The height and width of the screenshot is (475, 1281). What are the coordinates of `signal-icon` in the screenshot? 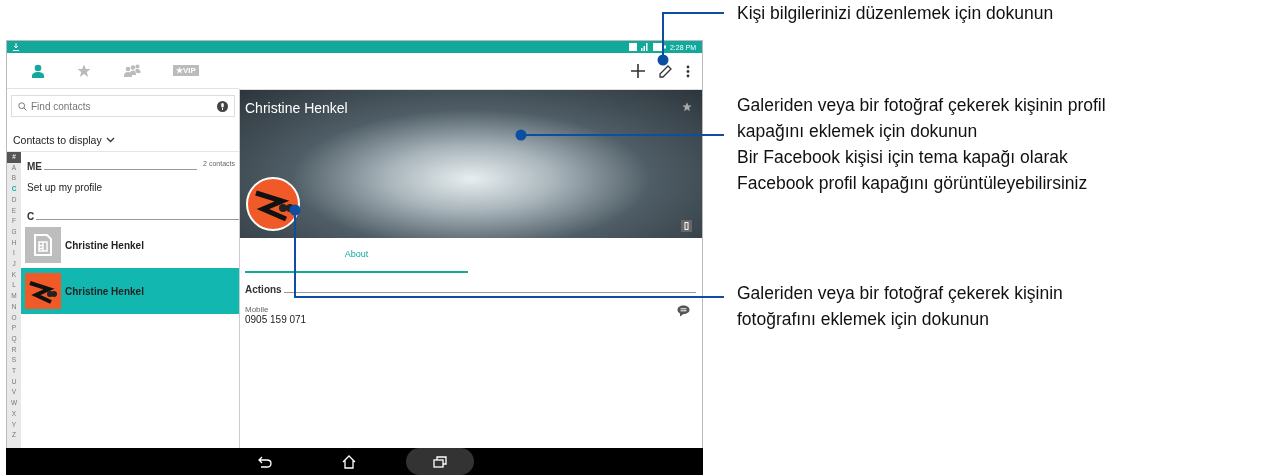 It's located at (638, 47).